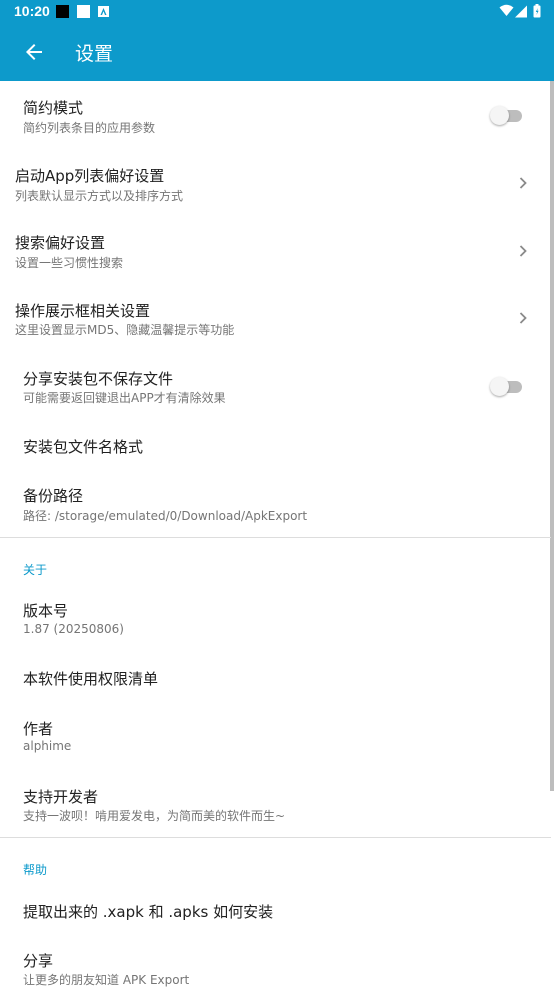 The image size is (554, 988). What do you see at coordinates (275, 805) in the screenshot?
I see `about-support: 支持开发者 支持一波呗！啃用爱发电，为简而美的软件而生~` at bounding box center [275, 805].